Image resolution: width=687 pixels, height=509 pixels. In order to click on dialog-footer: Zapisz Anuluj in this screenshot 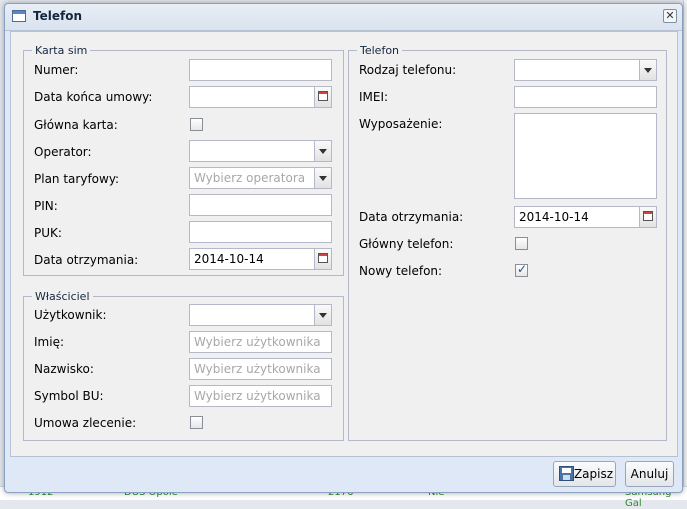, I will do `click(343, 476)`.